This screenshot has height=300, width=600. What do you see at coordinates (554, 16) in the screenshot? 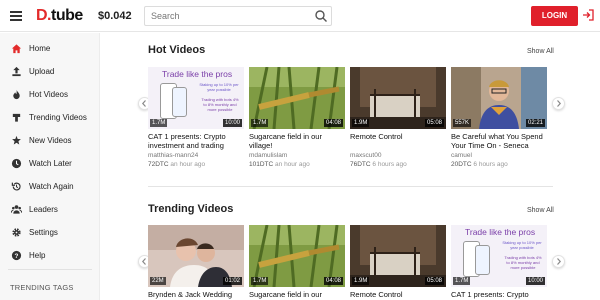
I see `login-button: LOGIN` at bounding box center [554, 16].